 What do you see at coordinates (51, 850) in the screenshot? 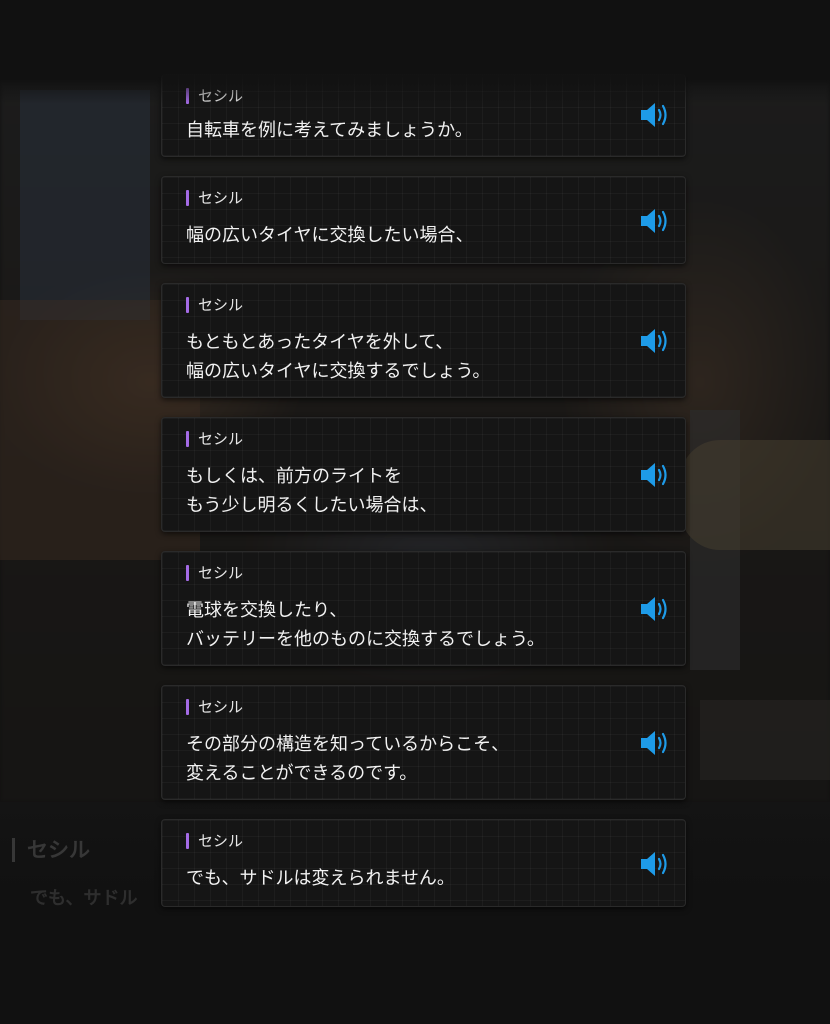
I see `background-speaker-name: セシル` at bounding box center [51, 850].